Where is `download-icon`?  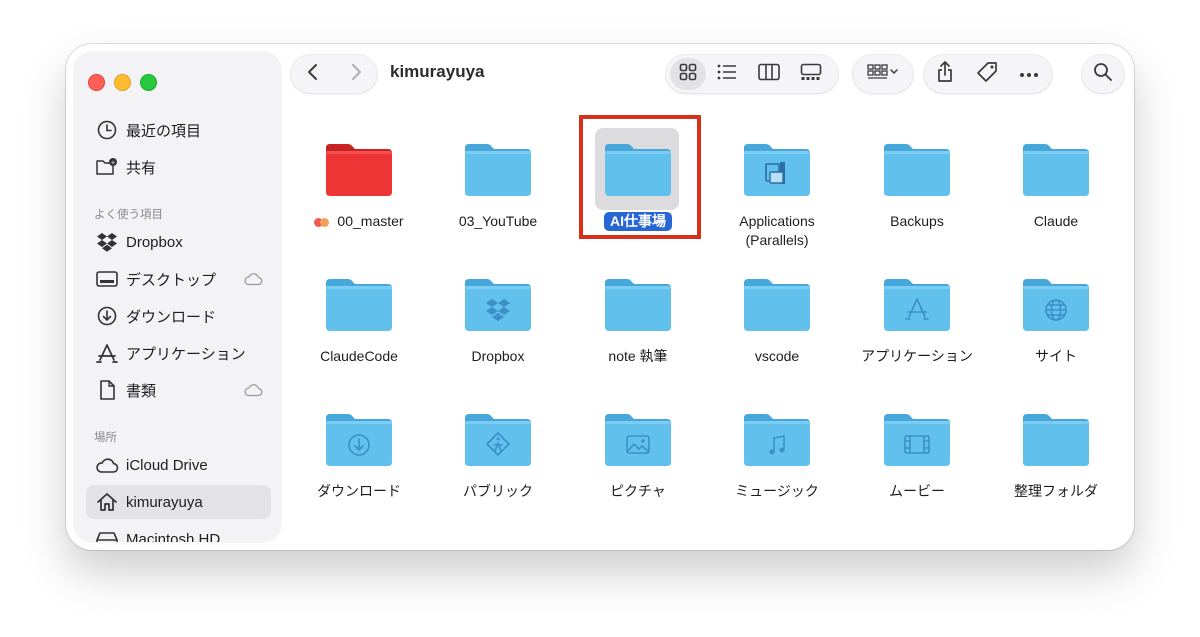
download-icon is located at coordinates (107, 316).